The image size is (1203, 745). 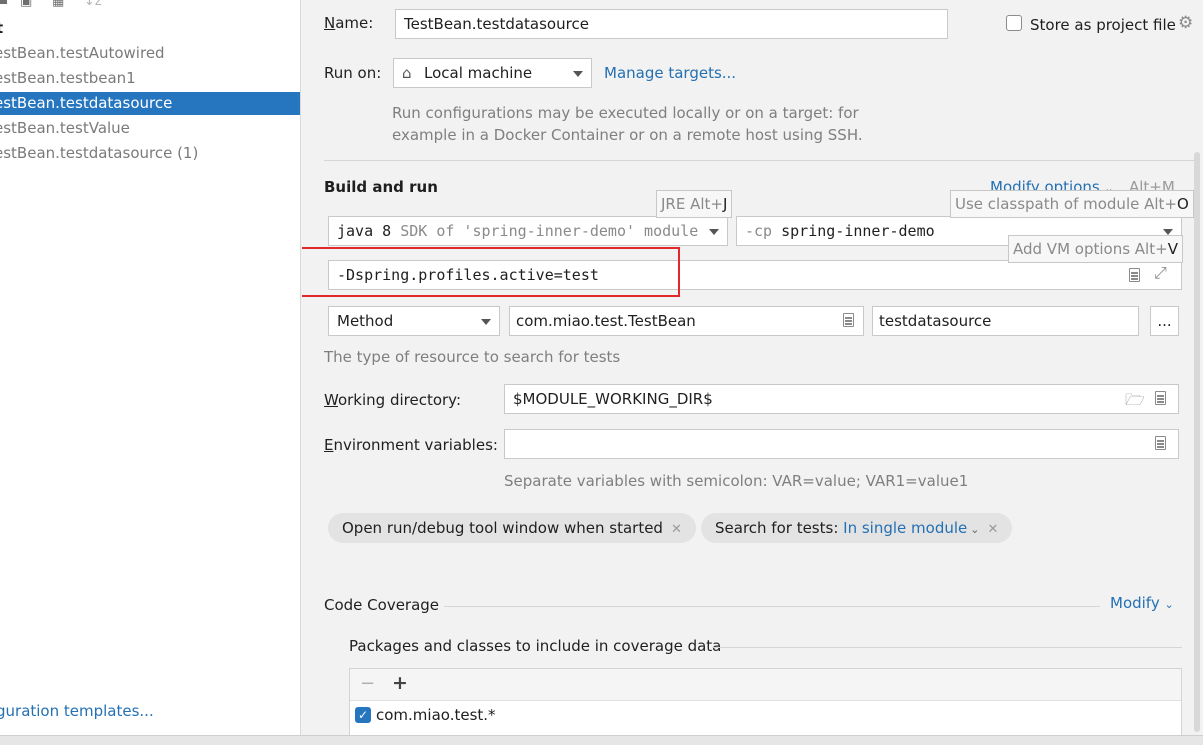 I want to click on search-for-tests-chip: Search for tests: In single module ⌄ ✕, so click(x=857, y=528).